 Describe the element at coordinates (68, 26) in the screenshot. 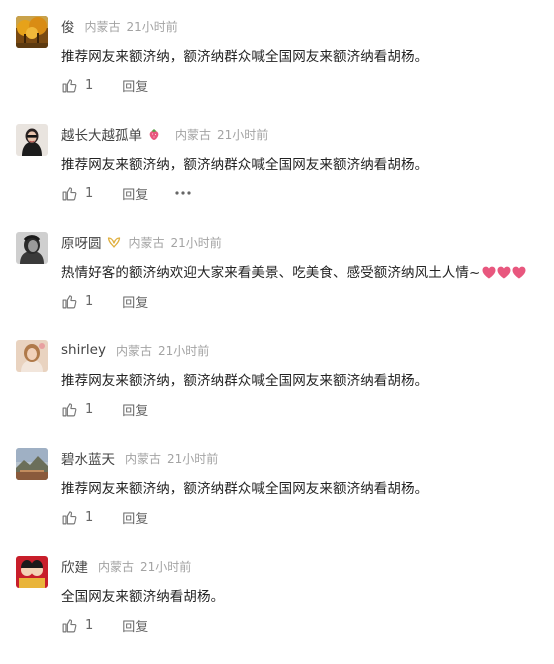

I see `username: 俊` at that location.